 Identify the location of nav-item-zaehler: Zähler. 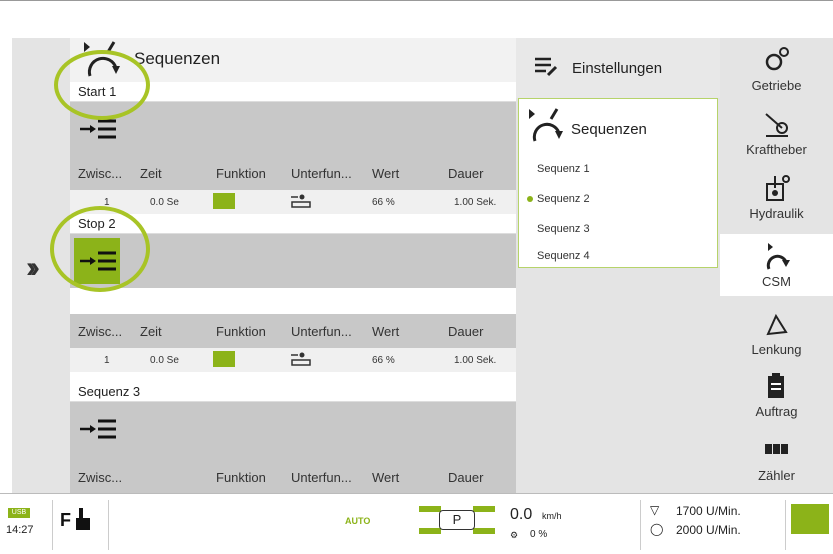
(776, 459).